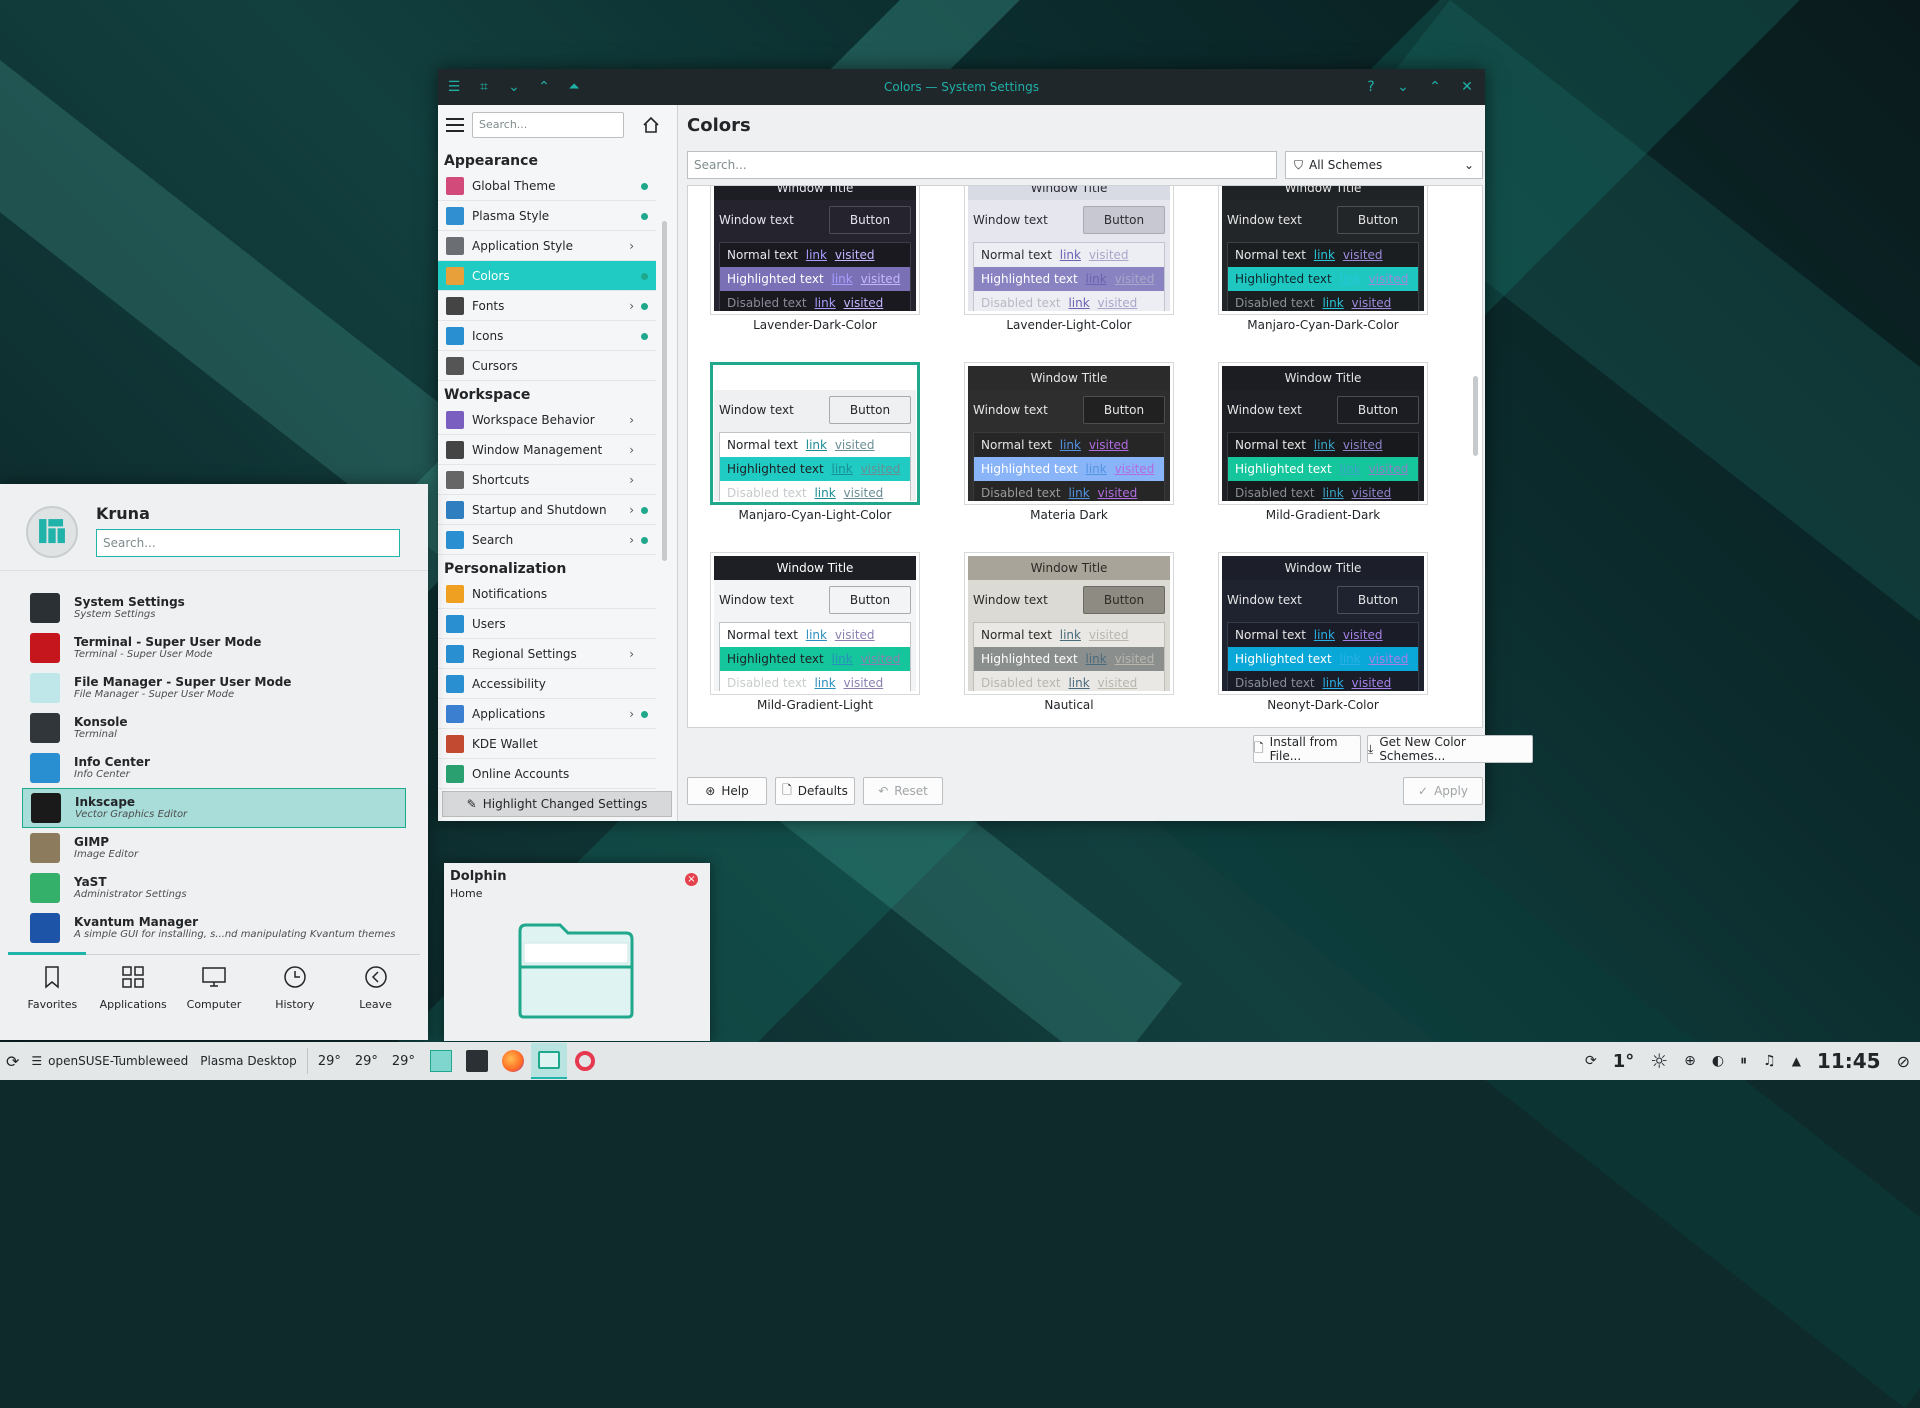 The width and height of the screenshot is (1920, 1408). Describe the element at coordinates (547, 366) in the screenshot. I see `sidebar-item: Cursors` at that location.